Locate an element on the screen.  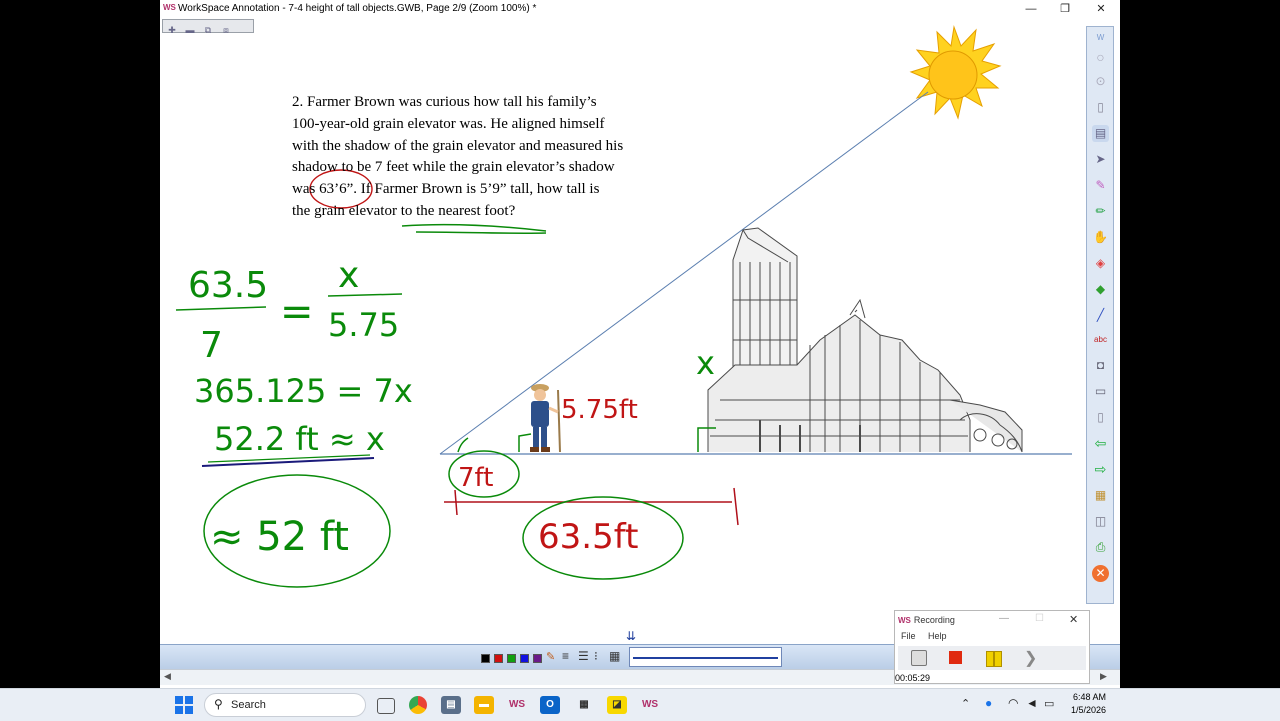
pause-button is located at coordinates (990, 659).